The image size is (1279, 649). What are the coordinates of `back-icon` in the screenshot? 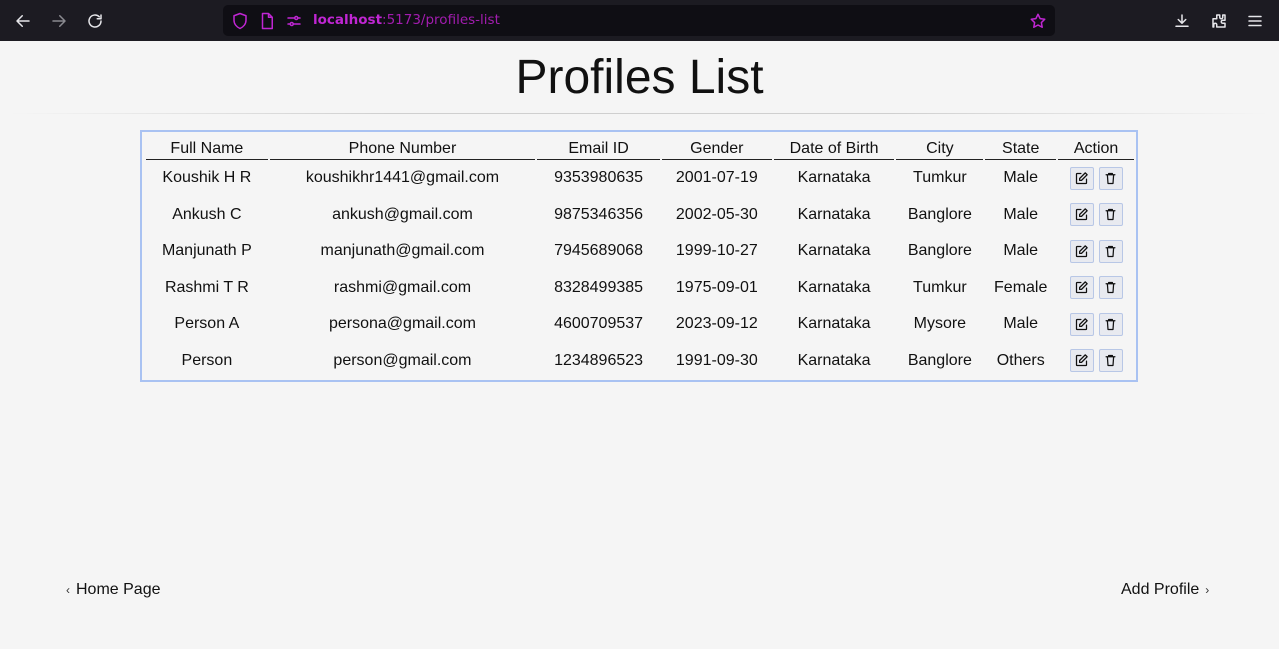 It's located at (23, 21).